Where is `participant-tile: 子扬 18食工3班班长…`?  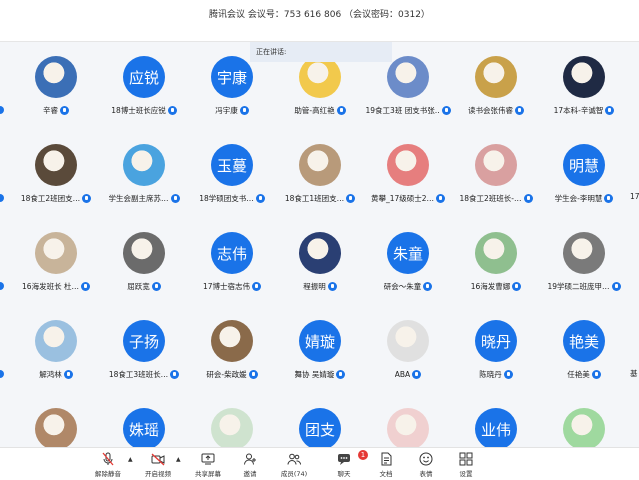
participant-tile: 子扬 18食工3班班长… is located at coordinates (144, 349).